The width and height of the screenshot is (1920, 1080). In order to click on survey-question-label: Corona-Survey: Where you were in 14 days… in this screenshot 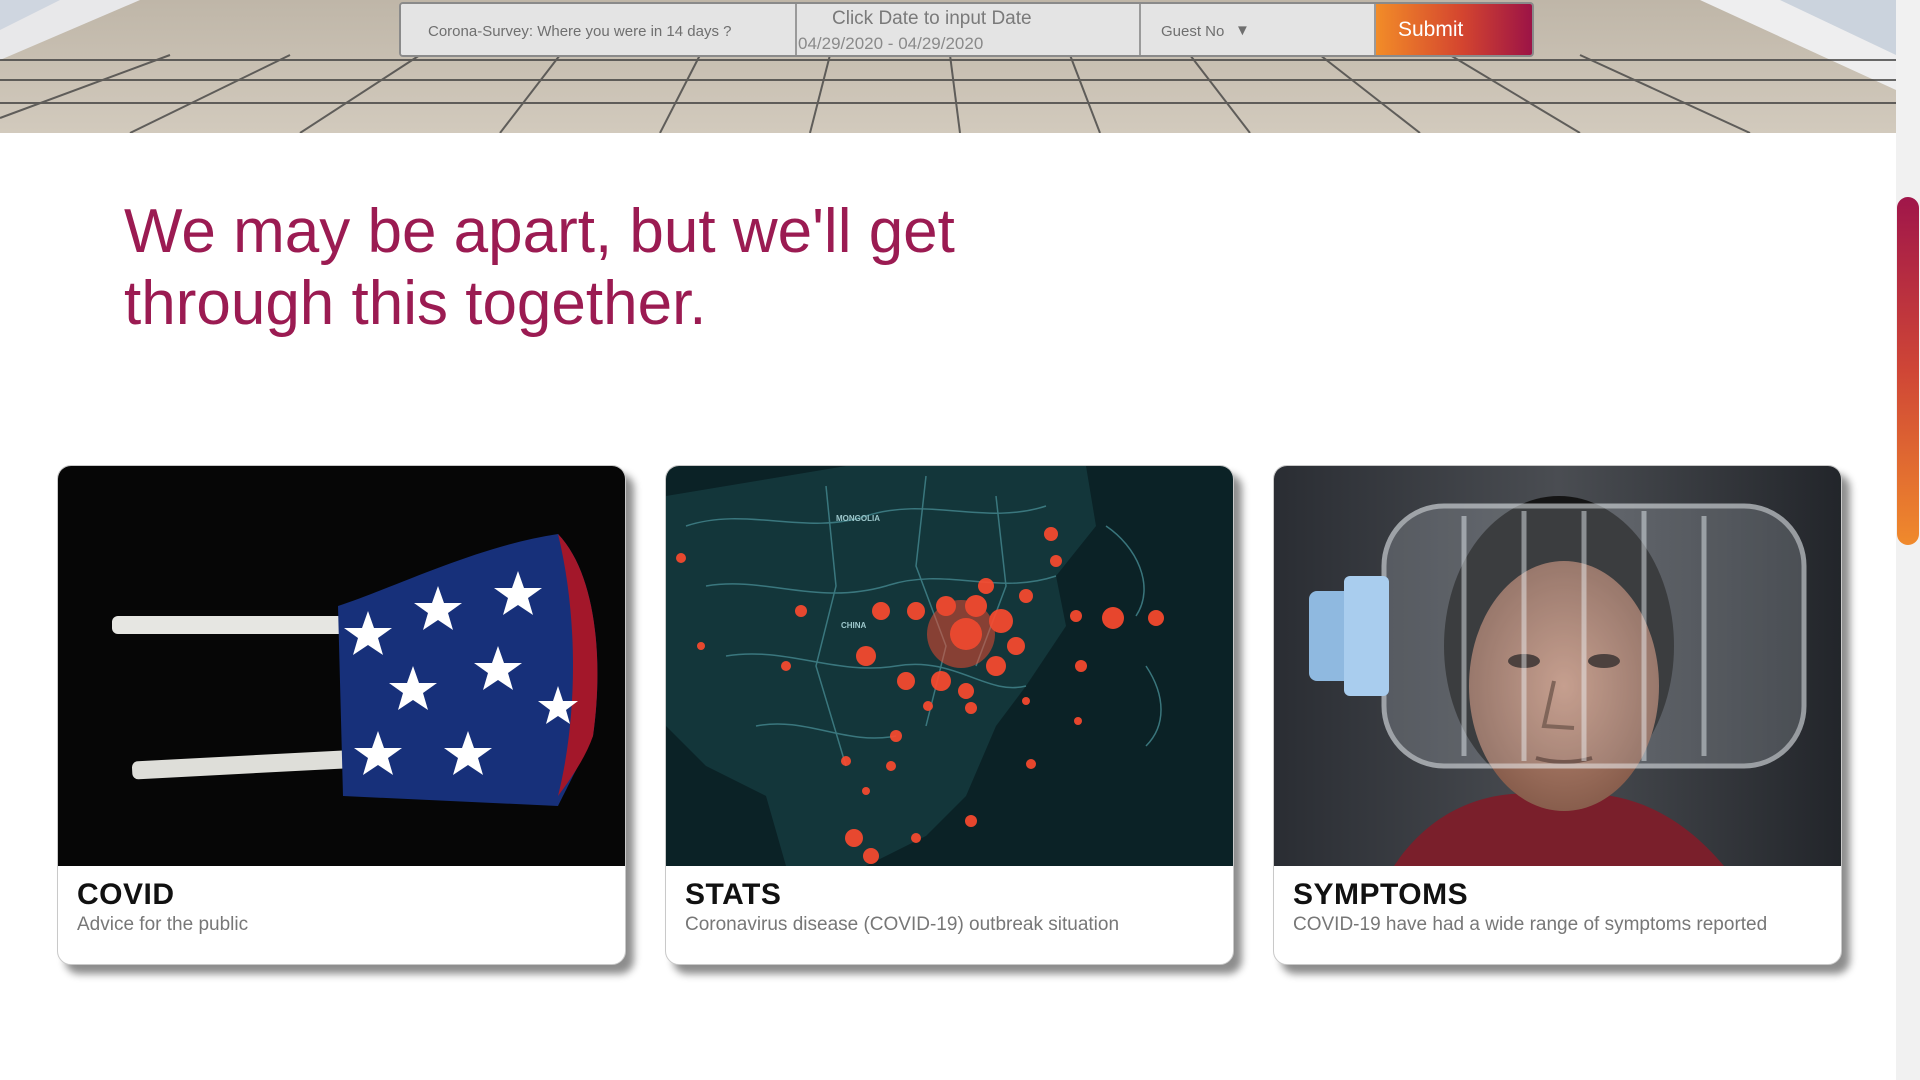, I will do `click(580, 31)`.